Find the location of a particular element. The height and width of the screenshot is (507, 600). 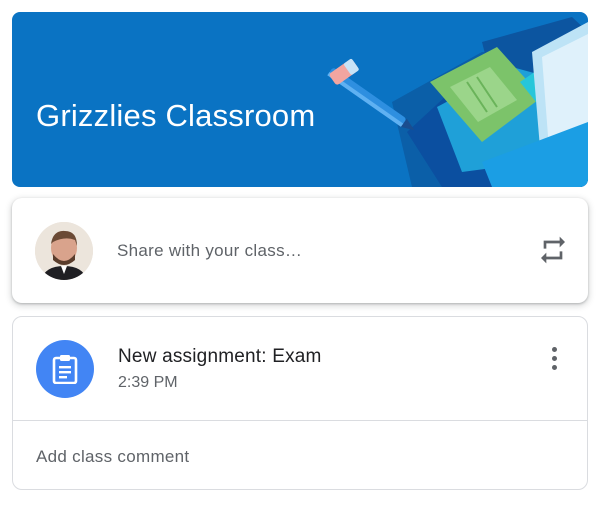

repost-icon is located at coordinates (553, 250).